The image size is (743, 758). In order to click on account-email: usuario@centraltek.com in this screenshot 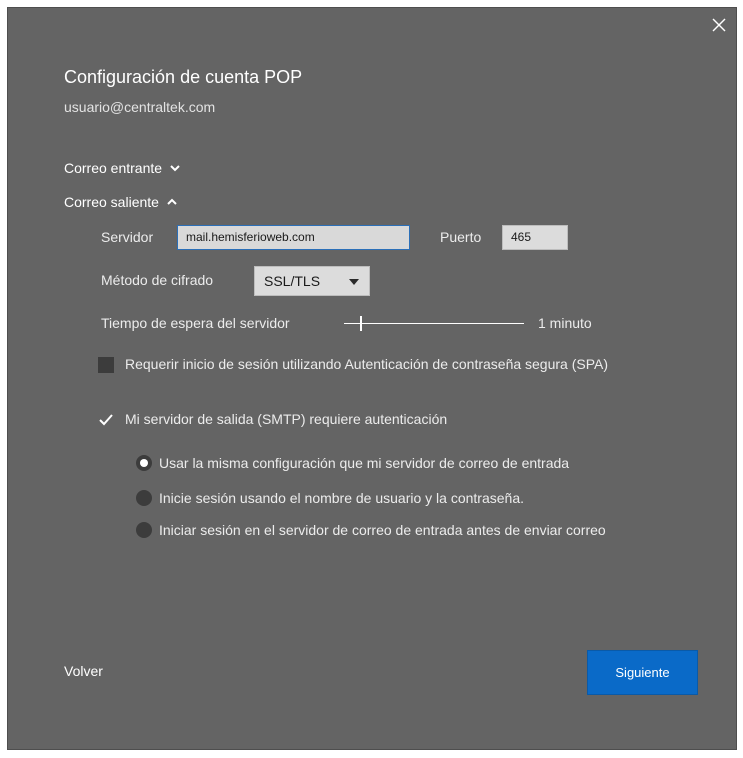, I will do `click(140, 107)`.